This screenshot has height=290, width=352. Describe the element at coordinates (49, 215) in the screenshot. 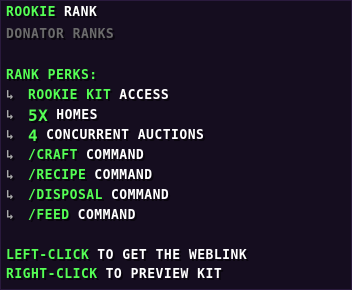

I see `perk-highlight: /FEED` at that location.